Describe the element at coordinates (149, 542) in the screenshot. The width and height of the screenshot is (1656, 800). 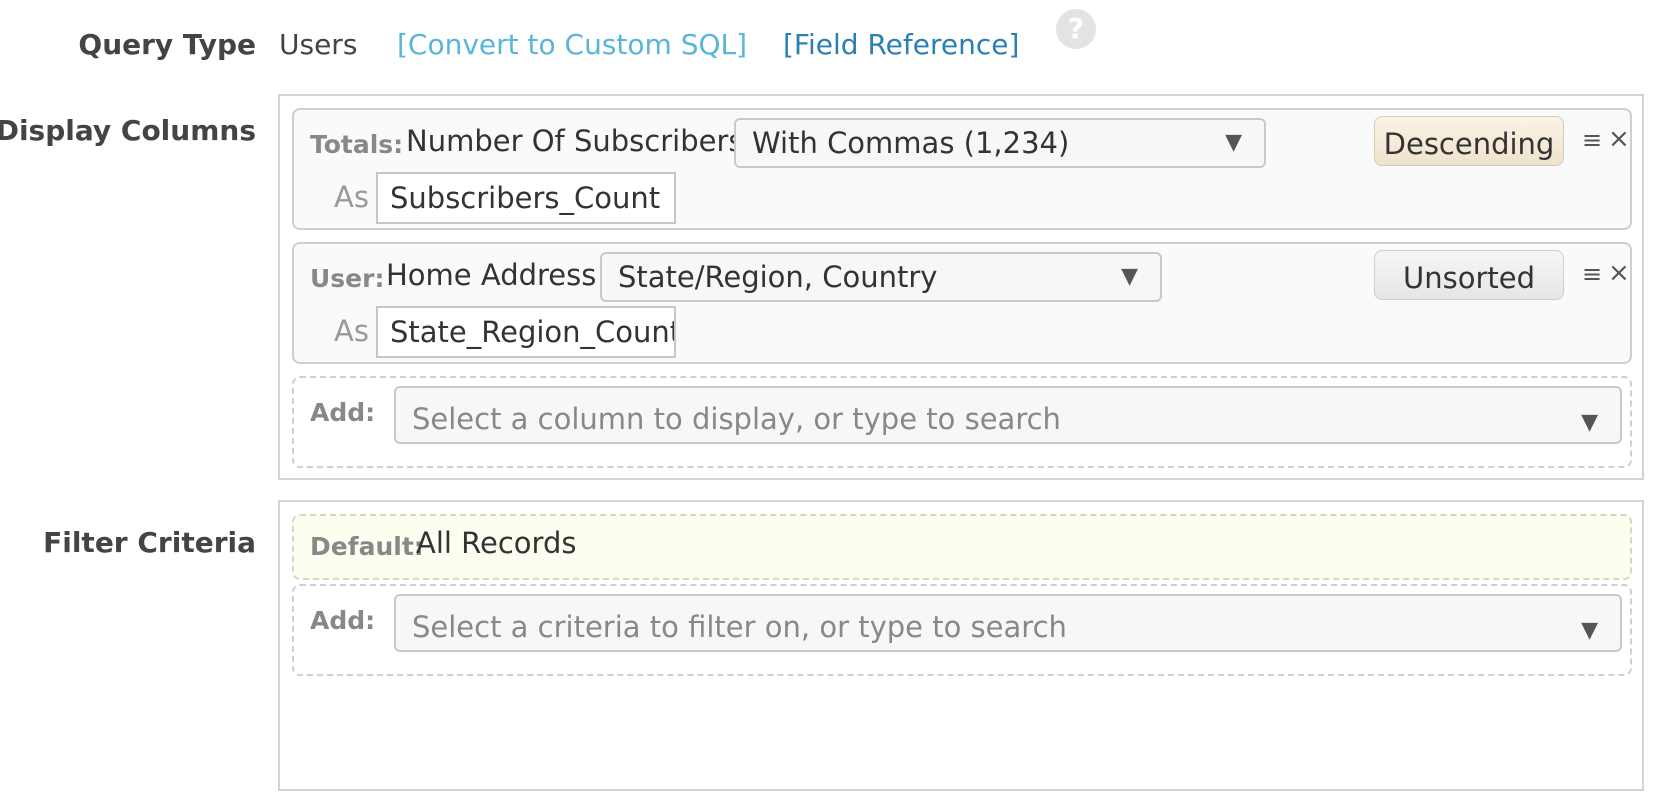
I see `filter-criteria-label: Filter Criteria` at that location.